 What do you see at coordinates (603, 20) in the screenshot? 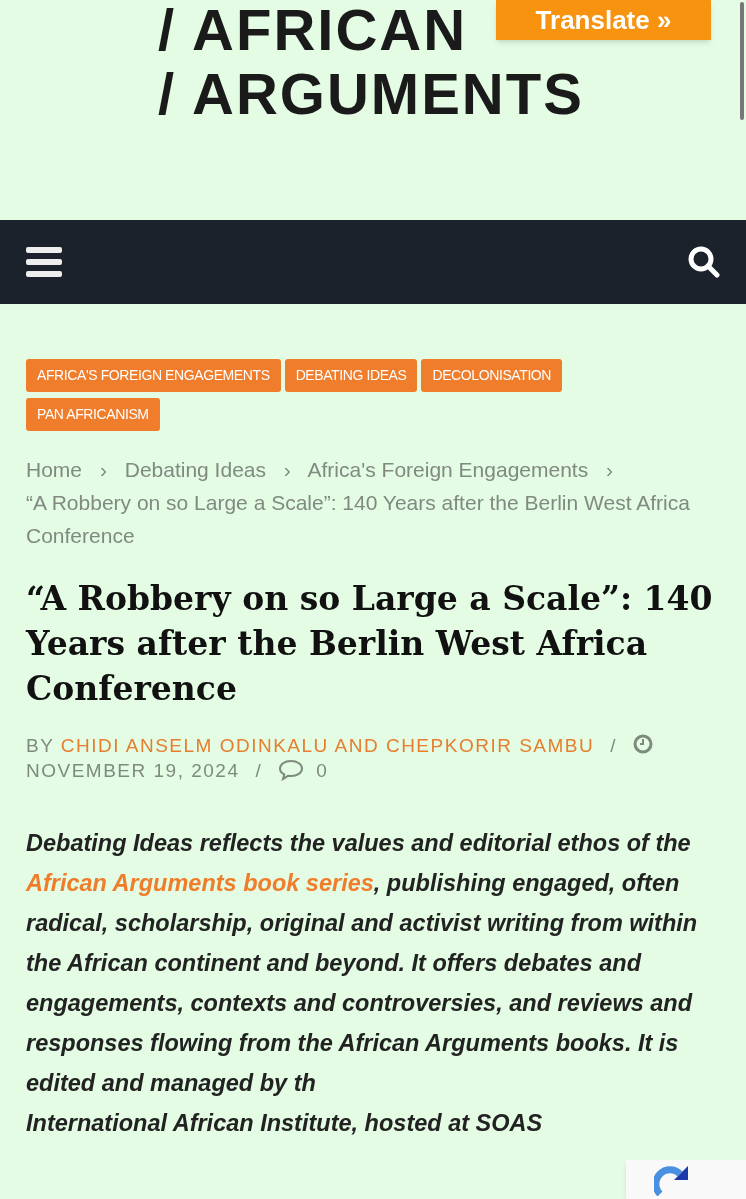
I see `translate-button: Translate »` at bounding box center [603, 20].